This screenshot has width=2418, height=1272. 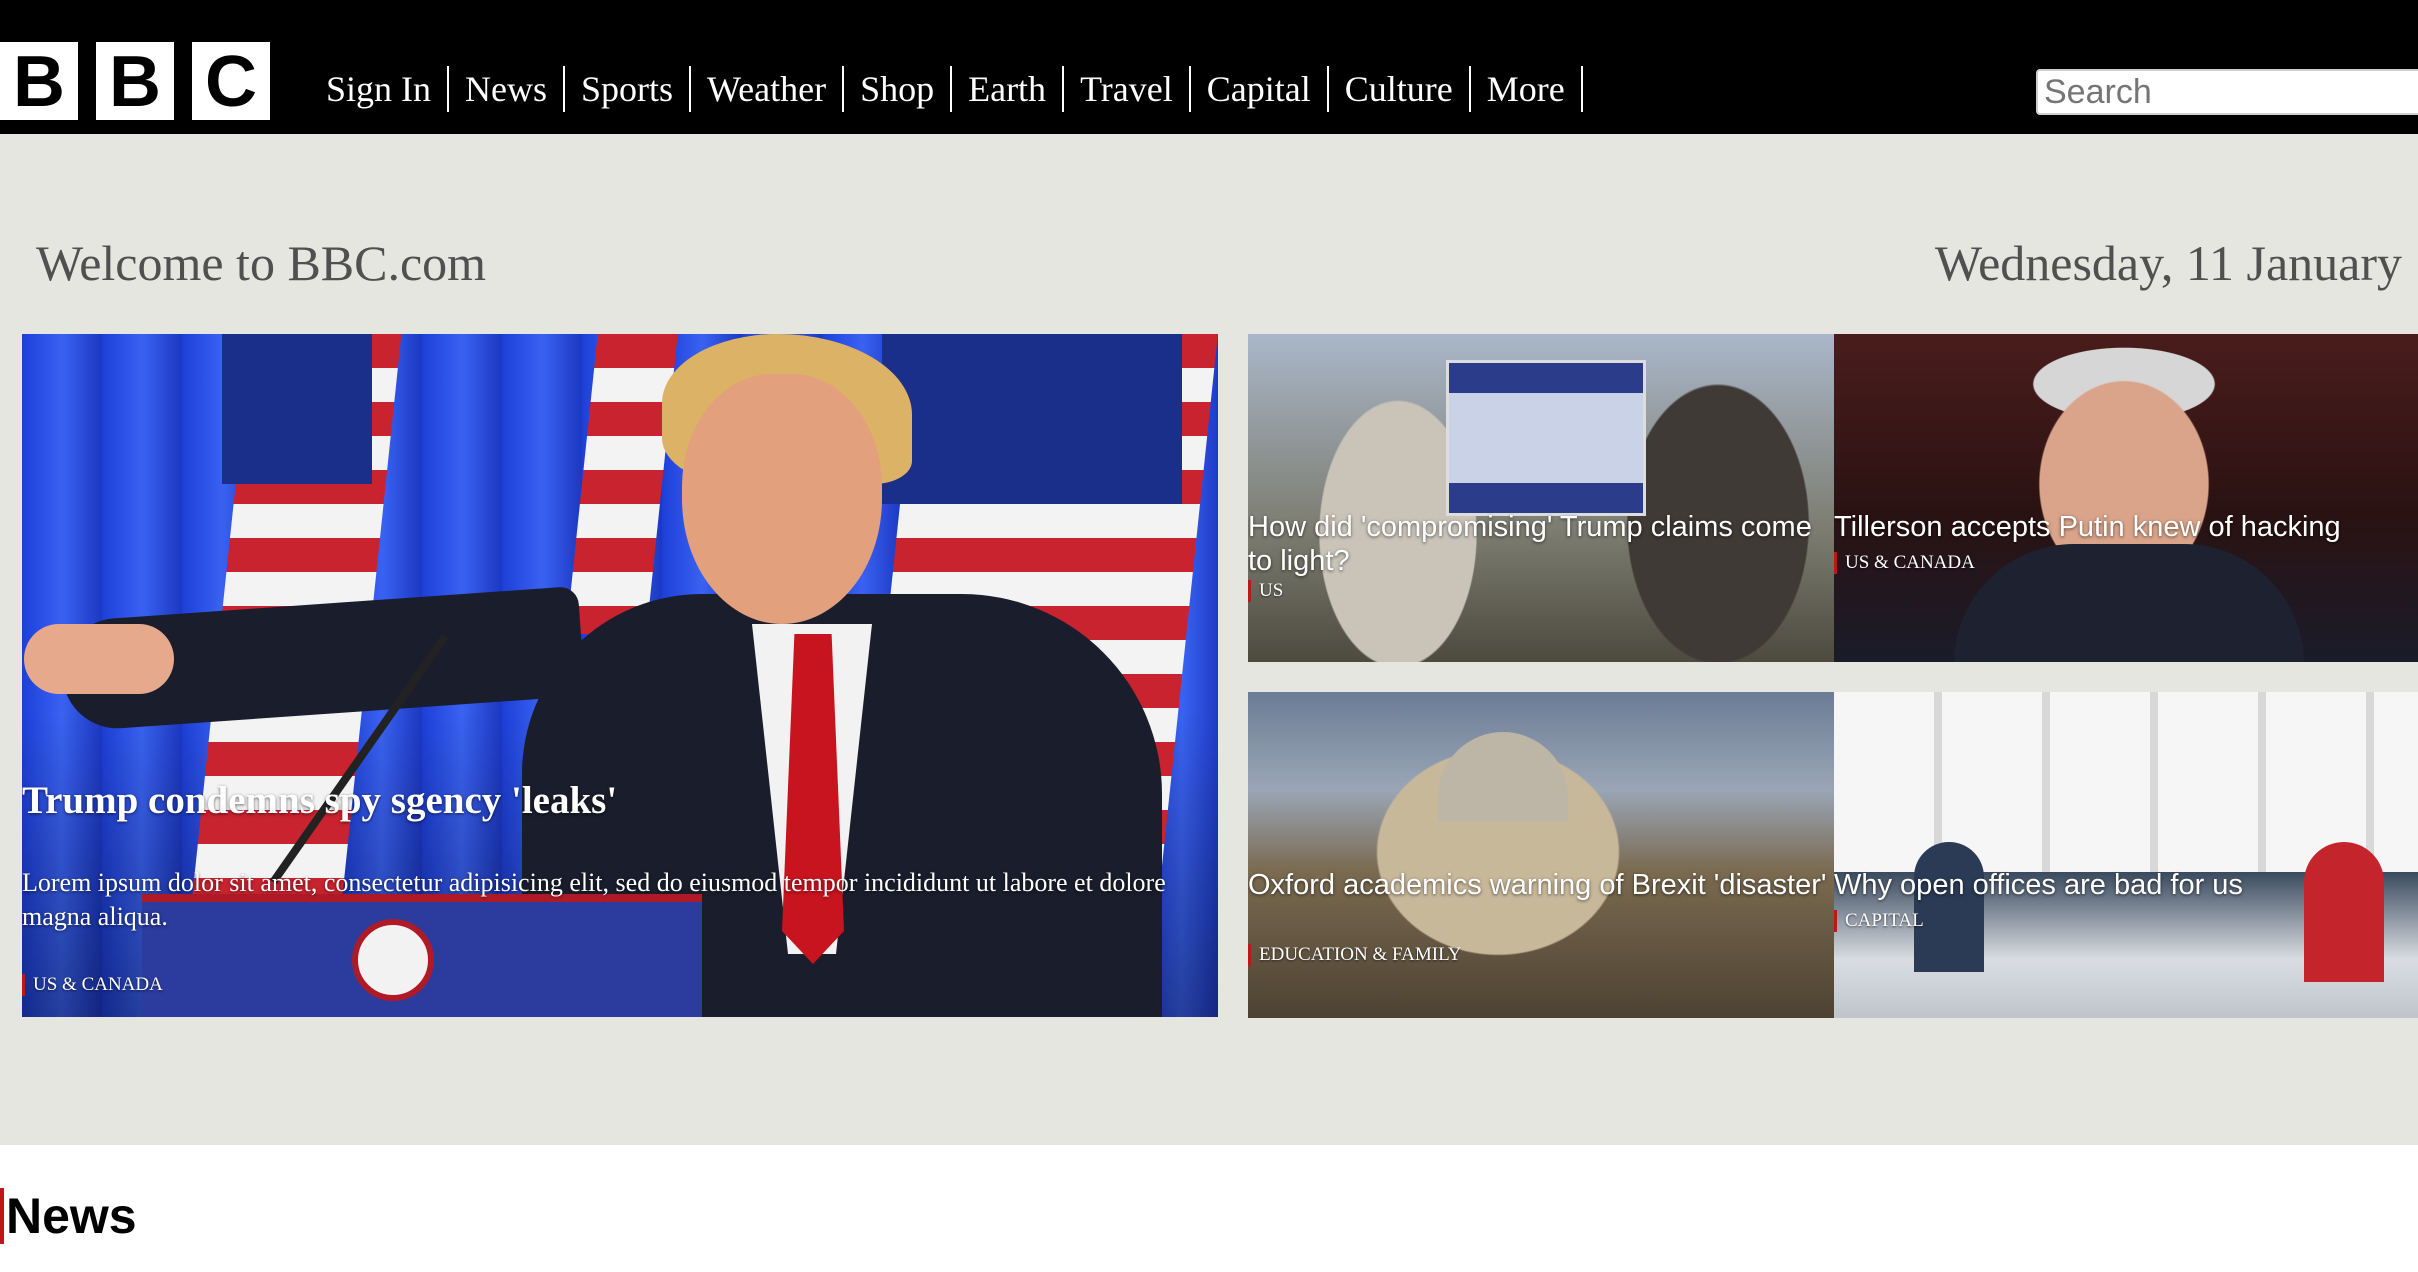 What do you see at coordinates (2124, 527) in the screenshot?
I see `story-title: Tillerson accepts Putin knew of hacking` at bounding box center [2124, 527].